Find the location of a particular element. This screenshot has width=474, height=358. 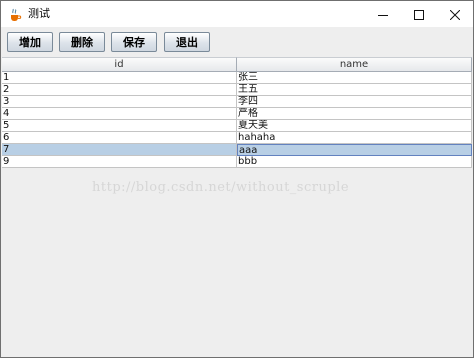

cell-name: bbb is located at coordinates (354, 162).